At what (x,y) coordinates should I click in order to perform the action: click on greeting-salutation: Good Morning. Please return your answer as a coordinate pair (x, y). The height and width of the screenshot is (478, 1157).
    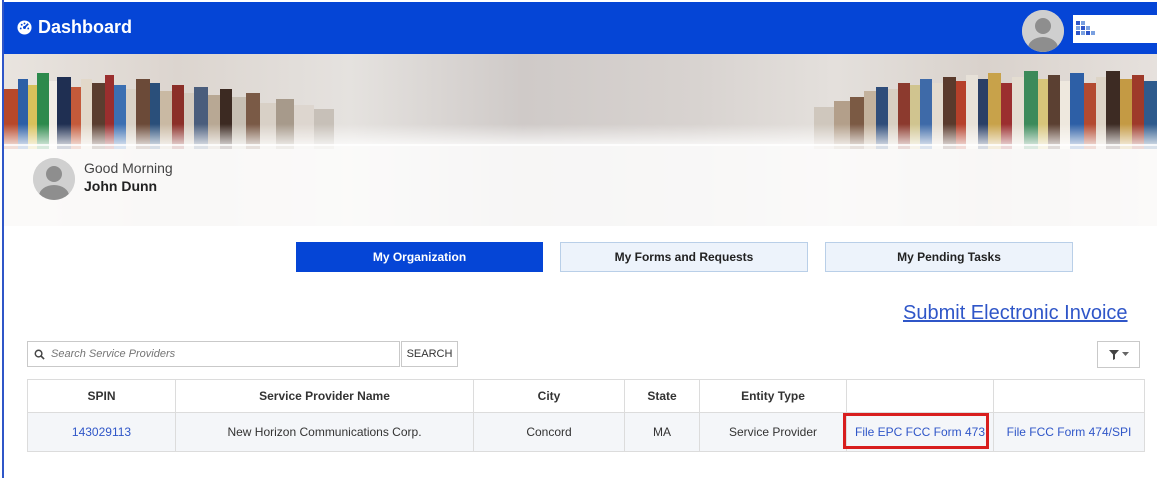
    Looking at the image, I should click on (128, 168).